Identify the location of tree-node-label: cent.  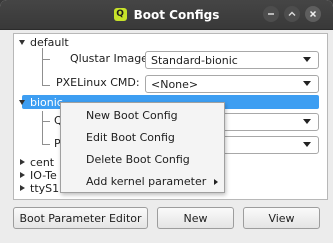
(42, 162).